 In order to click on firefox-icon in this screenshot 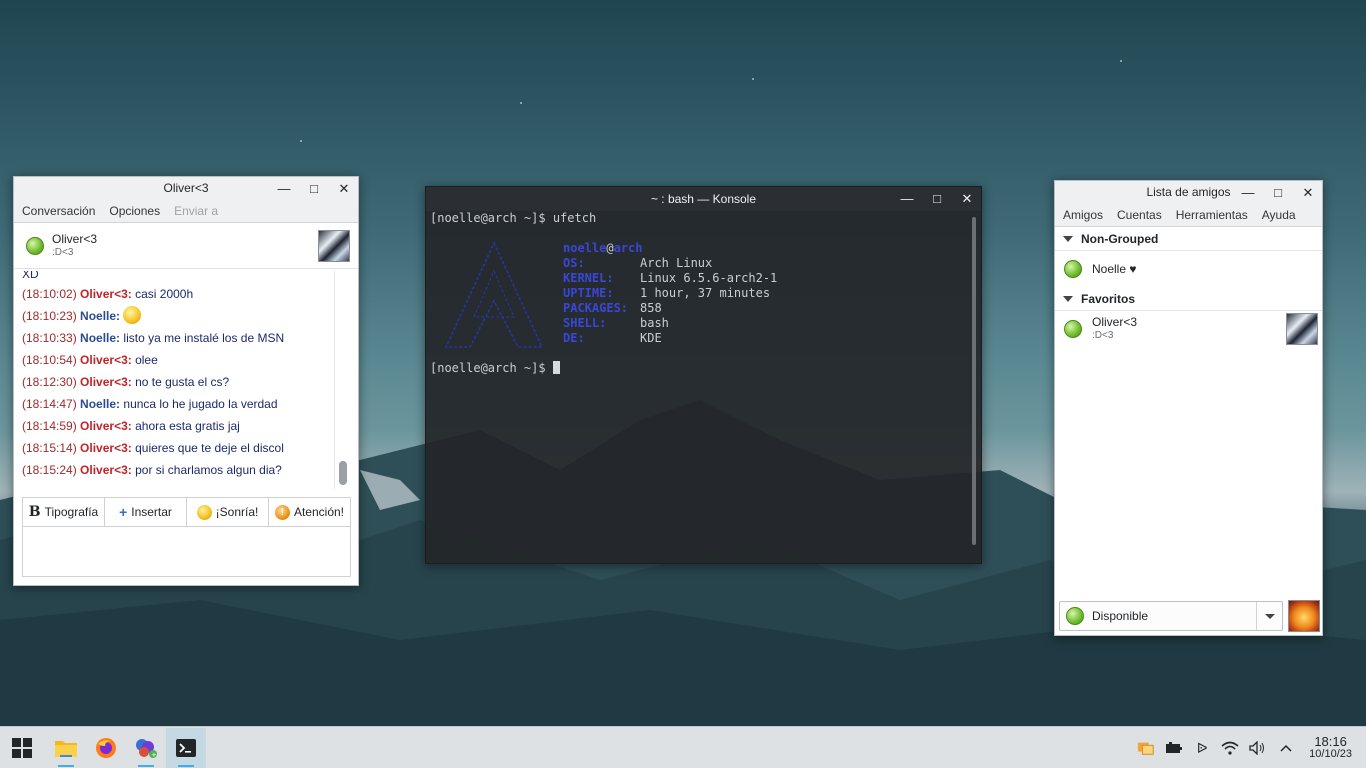, I will do `click(106, 747)`.